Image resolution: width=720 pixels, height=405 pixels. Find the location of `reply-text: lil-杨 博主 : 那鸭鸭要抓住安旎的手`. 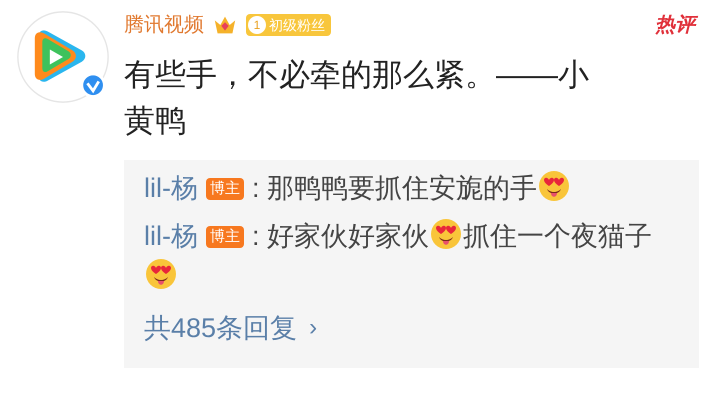

reply-text: lil-杨 博主 : 那鸭鸭要抓住安旎的手 is located at coordinates (411, 188).